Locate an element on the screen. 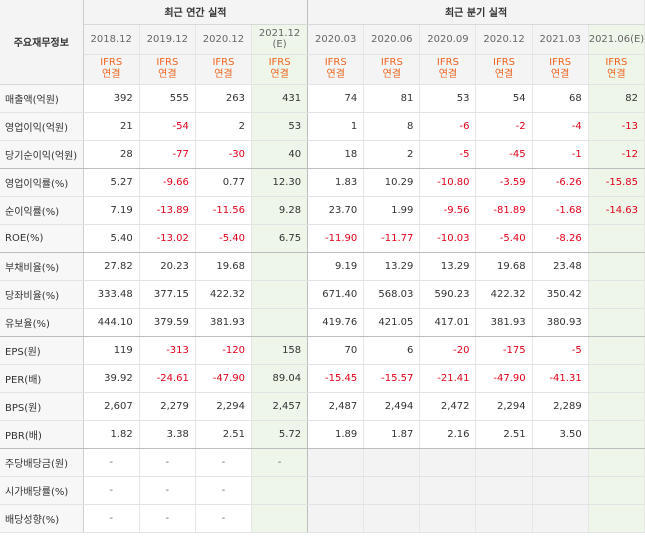  row-label: 영업이익률(%) is located at coordinates (42, 182).